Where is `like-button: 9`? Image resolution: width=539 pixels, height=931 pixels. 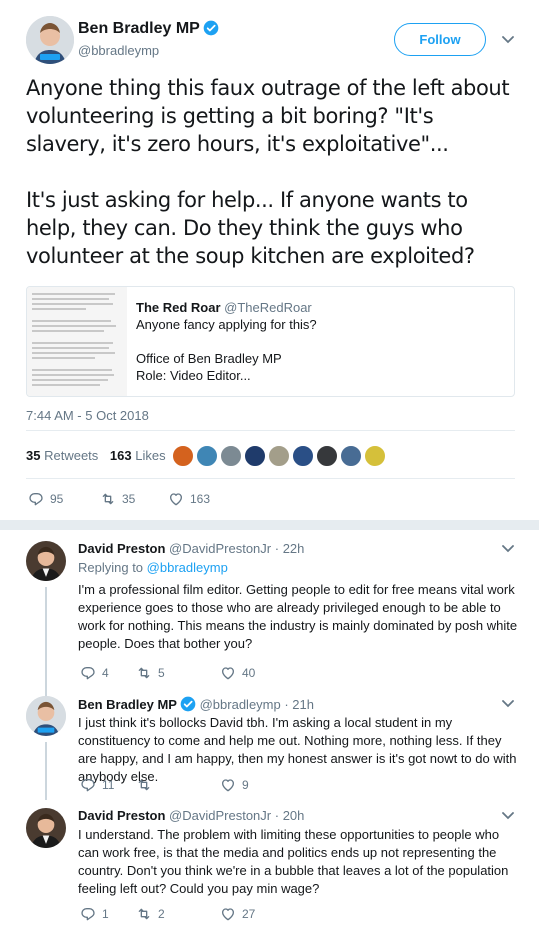 like-button: 9 is located at coordinates (234, 785).